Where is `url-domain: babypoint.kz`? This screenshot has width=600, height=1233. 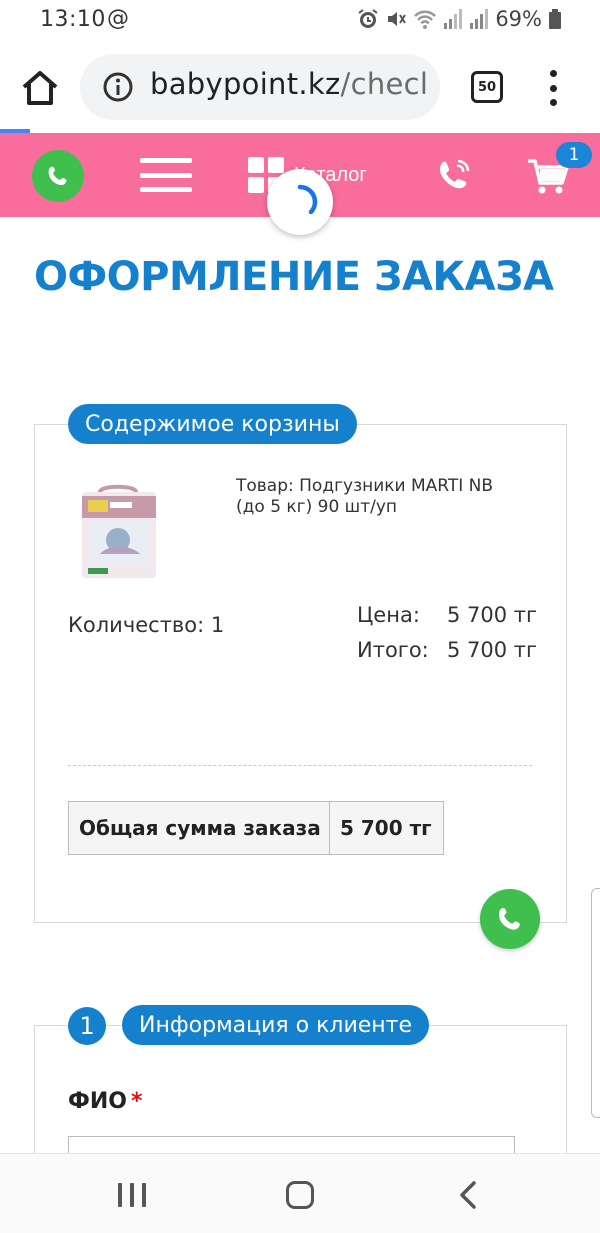 url-domain: babypoint.kz is located at coordinates (245, 84).